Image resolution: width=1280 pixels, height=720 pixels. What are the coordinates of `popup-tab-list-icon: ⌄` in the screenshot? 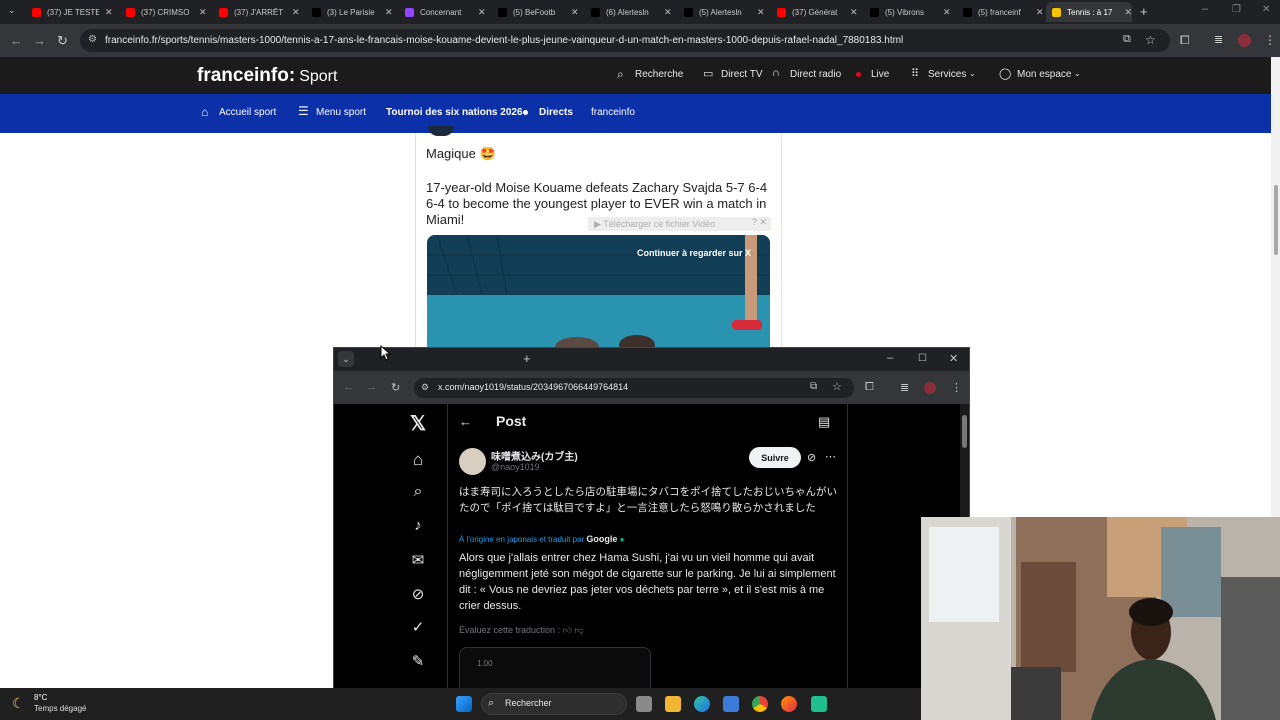 It's located at (346, 359).